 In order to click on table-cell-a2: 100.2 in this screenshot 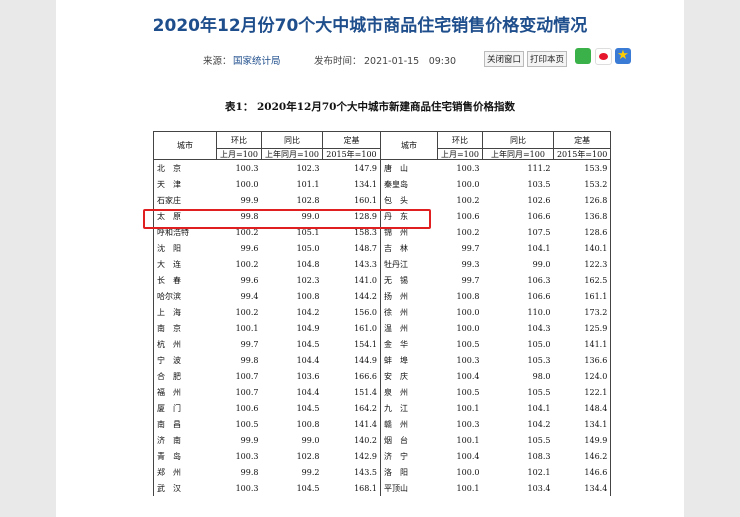, I will do `click(468, 200)`.